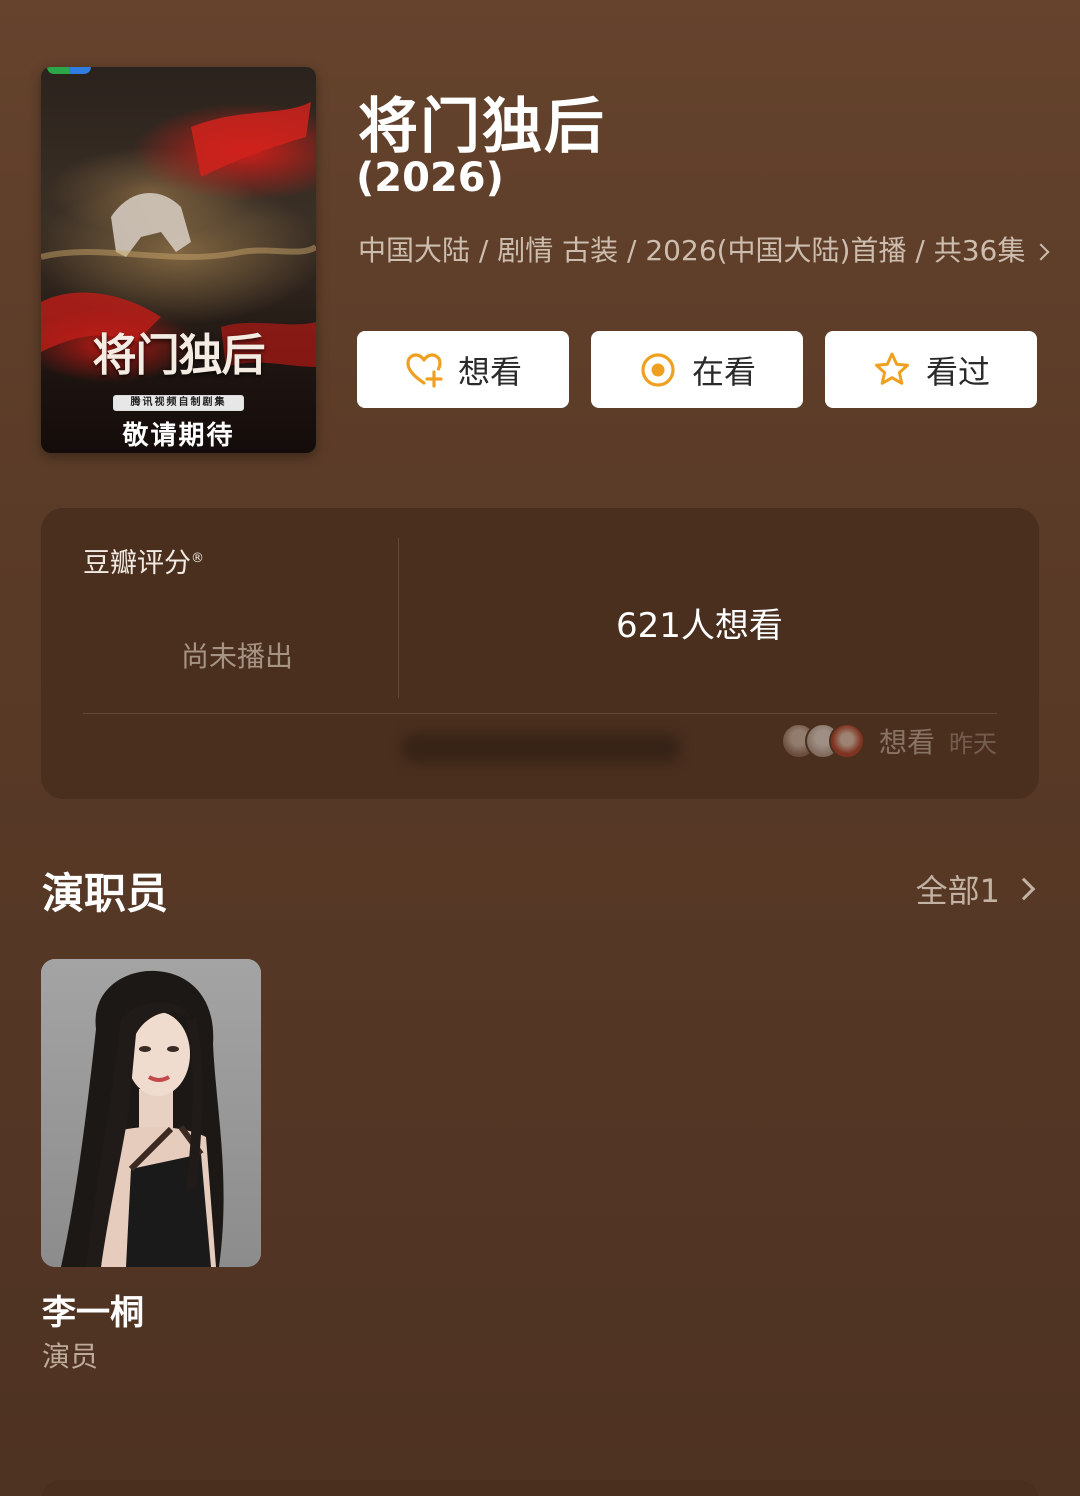  Describe the element at coordinates (70, 1356) in the screenshot. I see `actor-role: 演员` at that location.